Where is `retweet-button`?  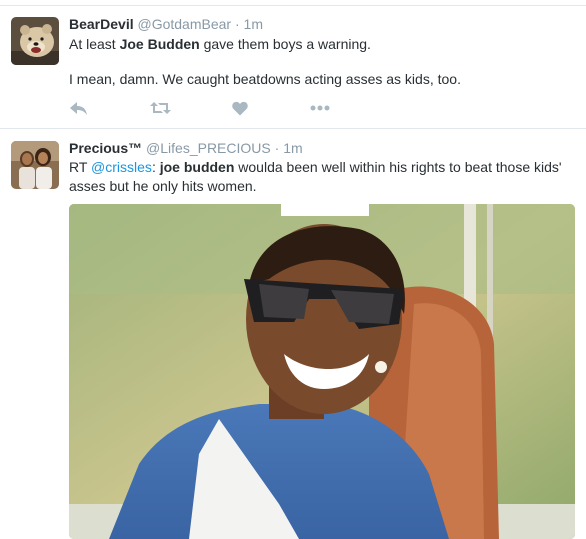 retweet-button is located at coordinates (160, 108).